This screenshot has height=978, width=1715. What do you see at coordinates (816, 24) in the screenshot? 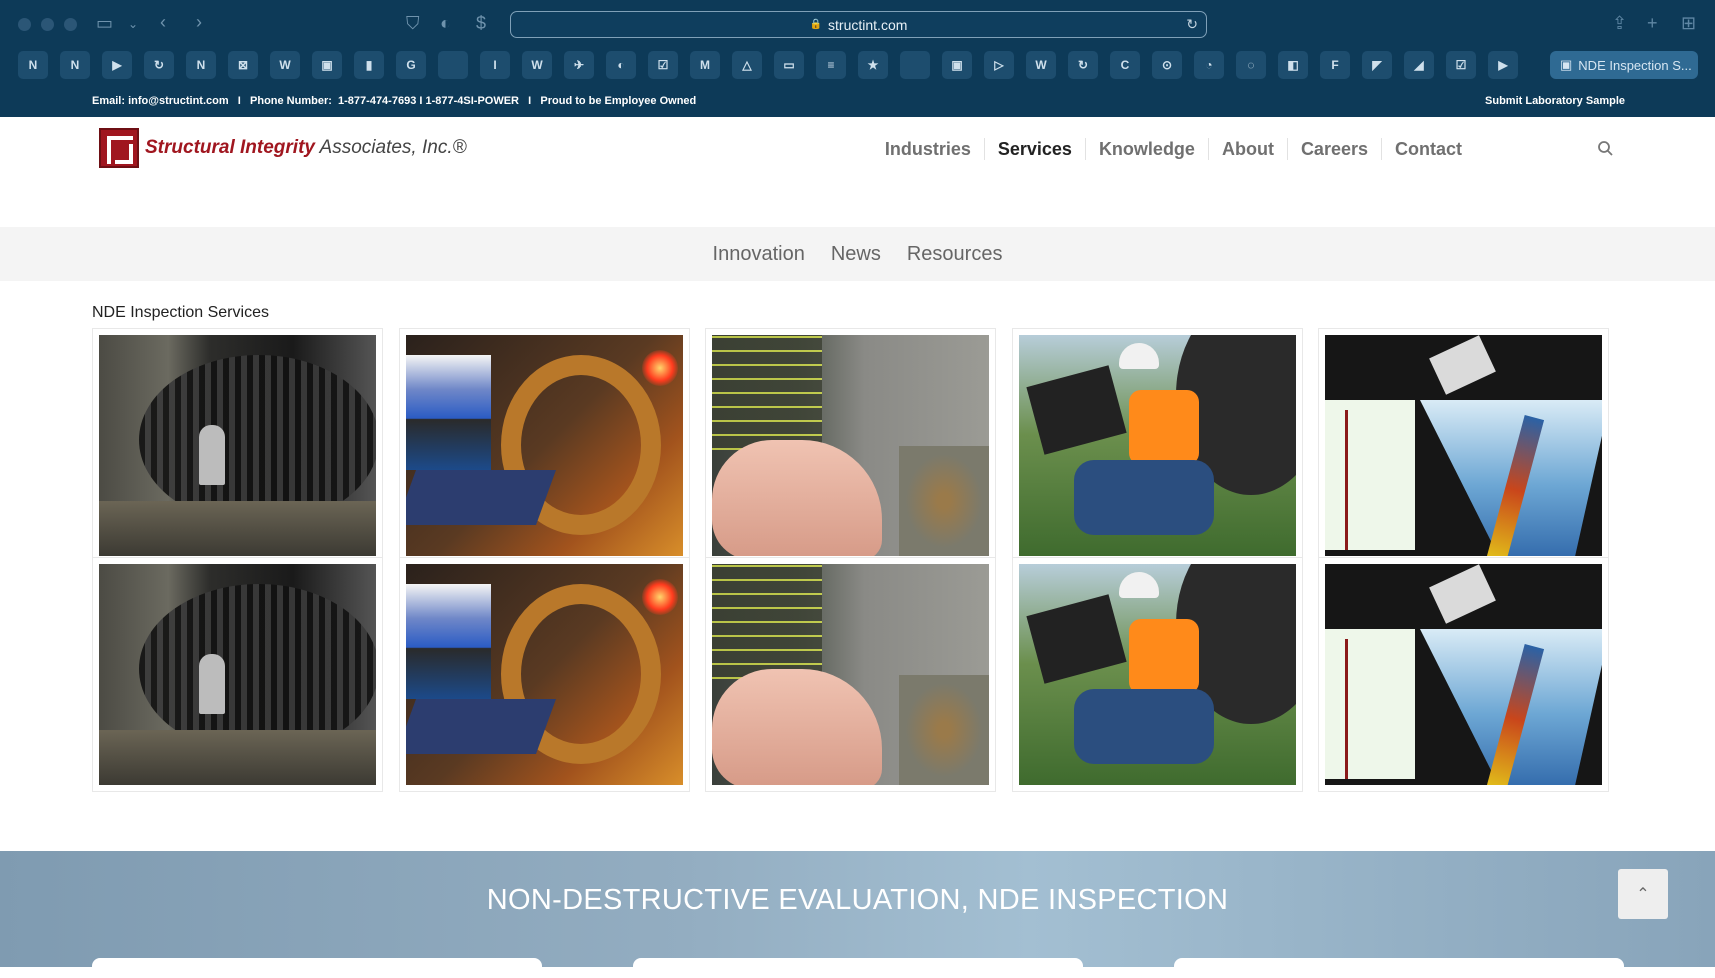
I see `lock-icon: 🔒` at bounding box center [816, 24].